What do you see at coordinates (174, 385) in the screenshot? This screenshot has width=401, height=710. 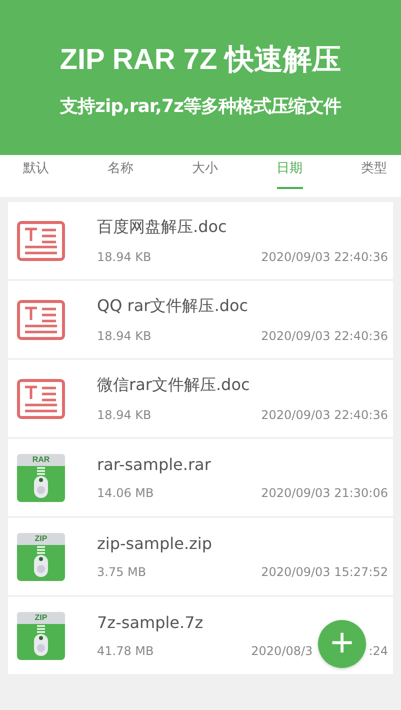 I see `file-name: 微信rar文件解压.doc` at bounding box center [174, 385].